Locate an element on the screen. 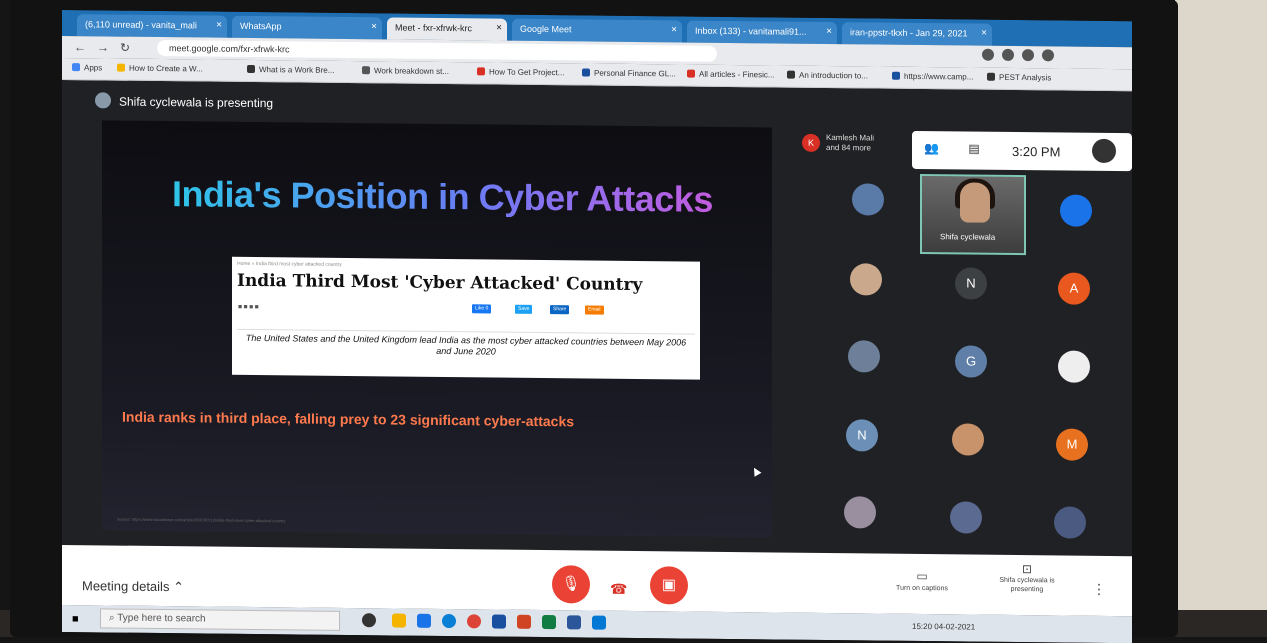 Image resolution: width=1267 pixels, height=643 pixels. tab-google-meet: Google Meet × is located at coordinates (597, 30).